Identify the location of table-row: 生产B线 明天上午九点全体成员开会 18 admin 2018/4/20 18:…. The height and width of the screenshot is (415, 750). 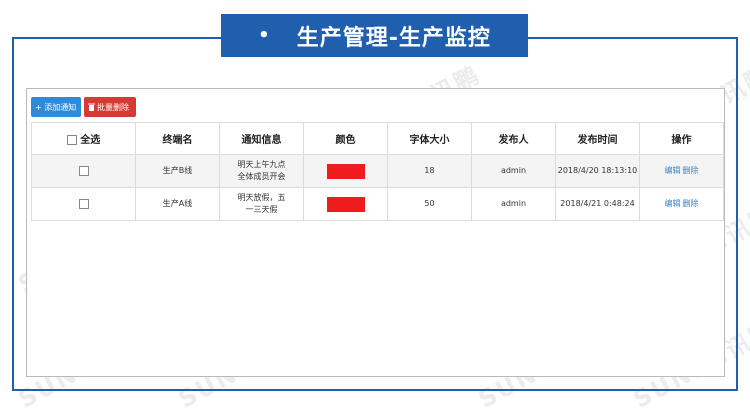
(377, 171).